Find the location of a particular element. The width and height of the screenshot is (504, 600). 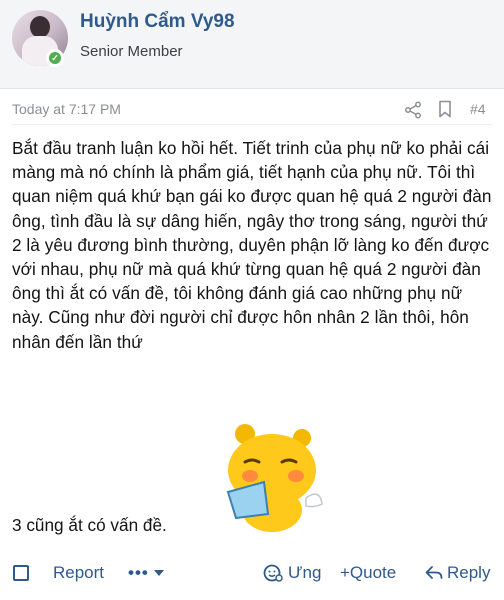

reply-icon is located at coordinates (434, 572).